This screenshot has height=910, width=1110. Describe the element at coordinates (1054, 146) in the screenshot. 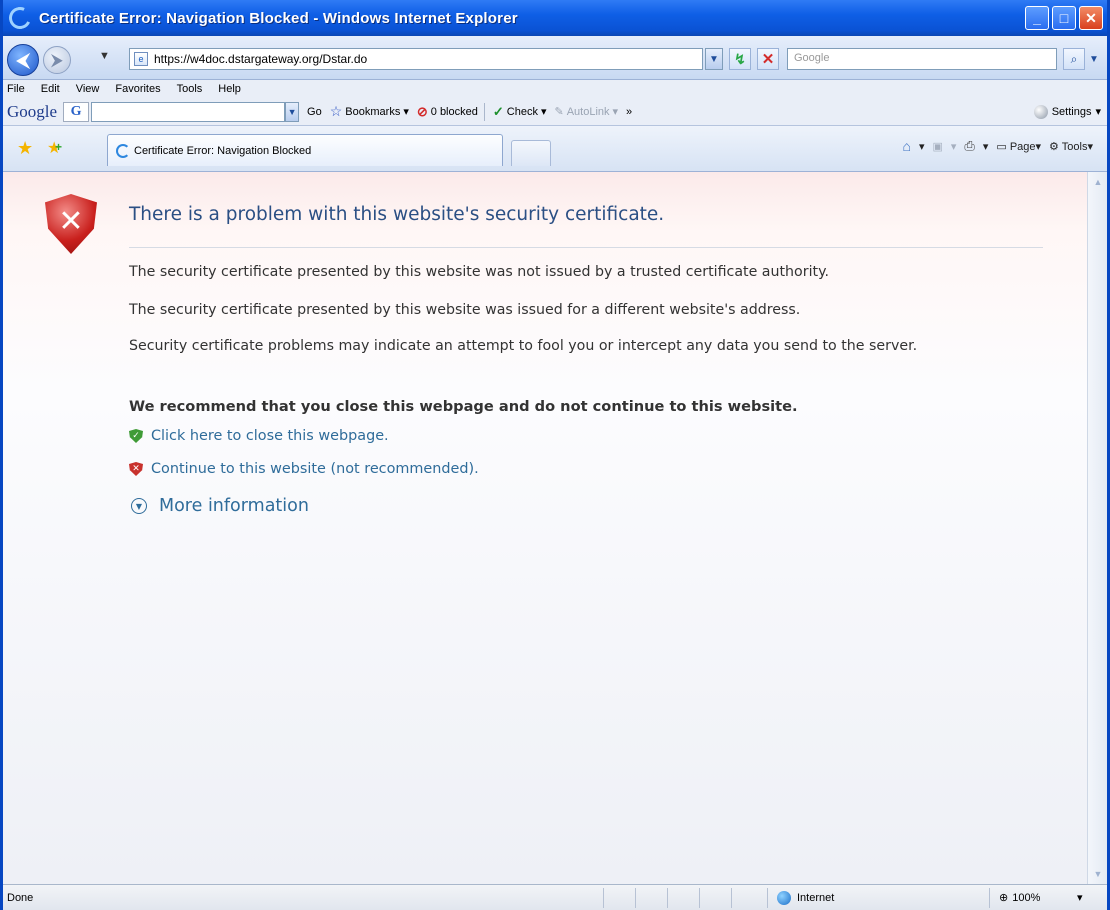

I see `tools-icon: ⚙` at that location.